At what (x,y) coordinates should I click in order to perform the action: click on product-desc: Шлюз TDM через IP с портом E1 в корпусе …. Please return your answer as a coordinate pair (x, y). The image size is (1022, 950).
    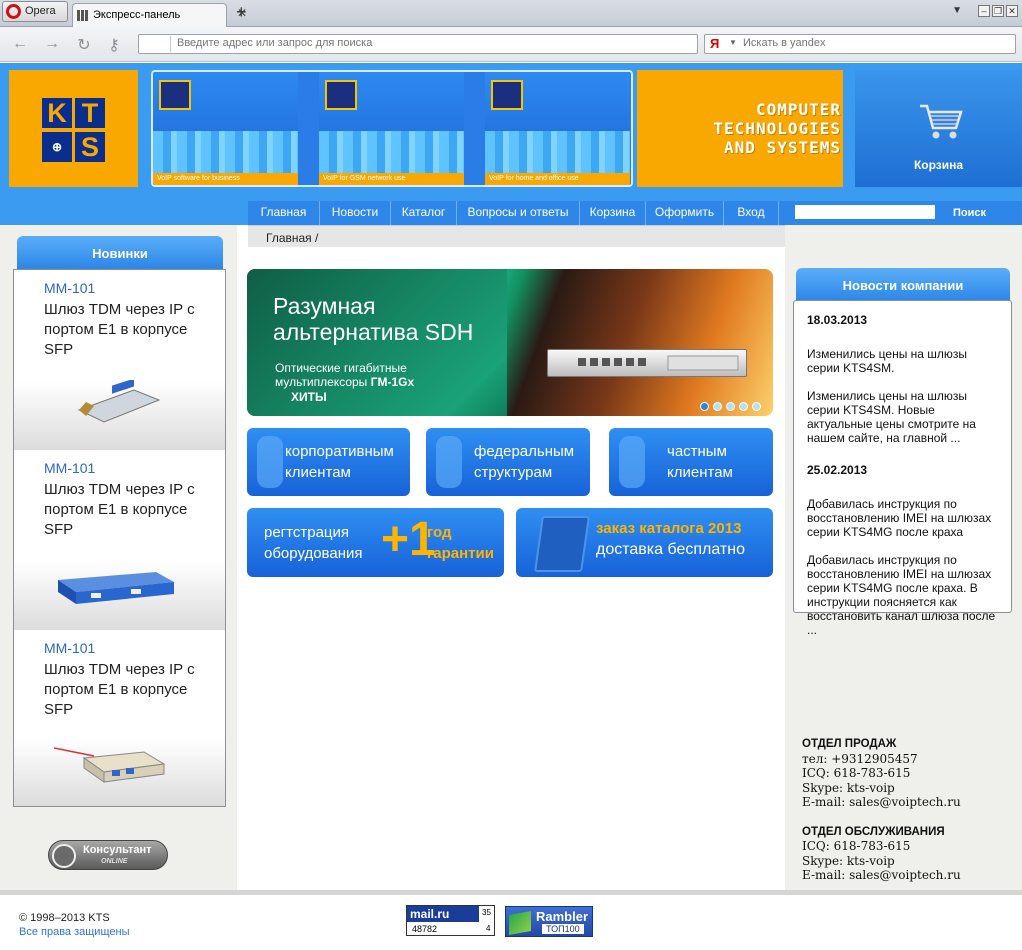
    Looking at the image, I should click on (119, 509).